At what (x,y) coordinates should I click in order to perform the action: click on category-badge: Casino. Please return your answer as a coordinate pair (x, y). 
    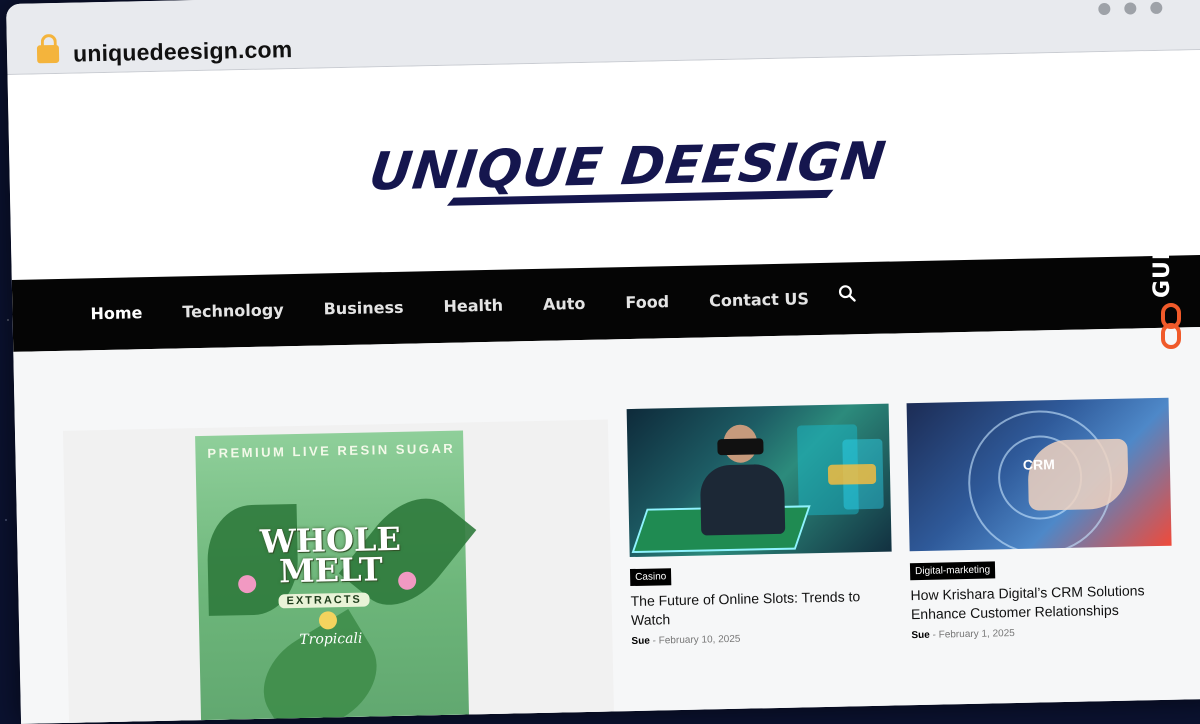
    Looking at the image, I should click on (650, 577).